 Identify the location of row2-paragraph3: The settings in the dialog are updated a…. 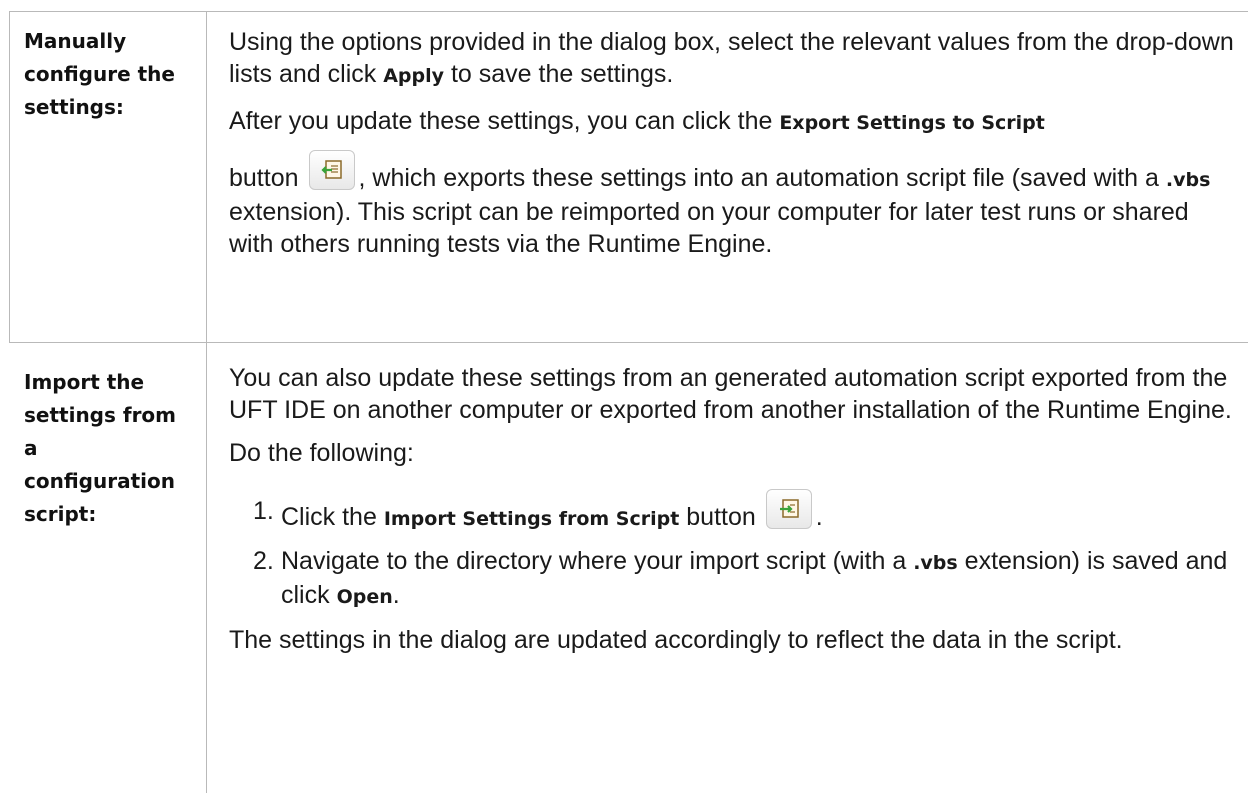
(676, 640).